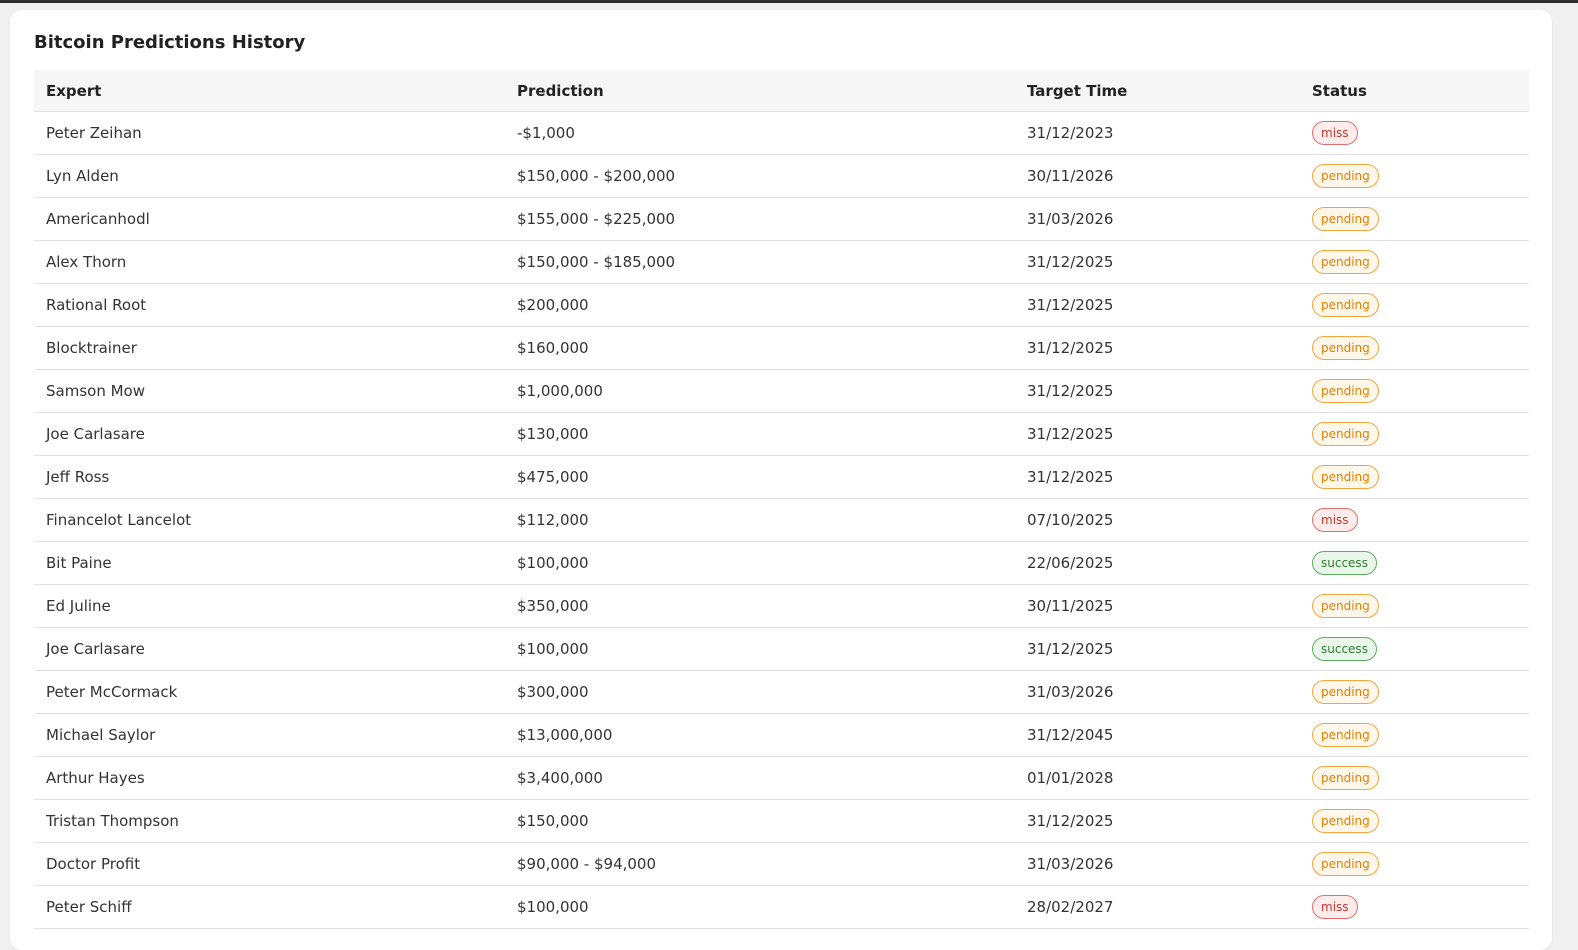  What do you see at coordinates (1157, 520) in the screenshot?
I see `cell-target-time: 07/10/2025` at bounding box center [1157, 520].